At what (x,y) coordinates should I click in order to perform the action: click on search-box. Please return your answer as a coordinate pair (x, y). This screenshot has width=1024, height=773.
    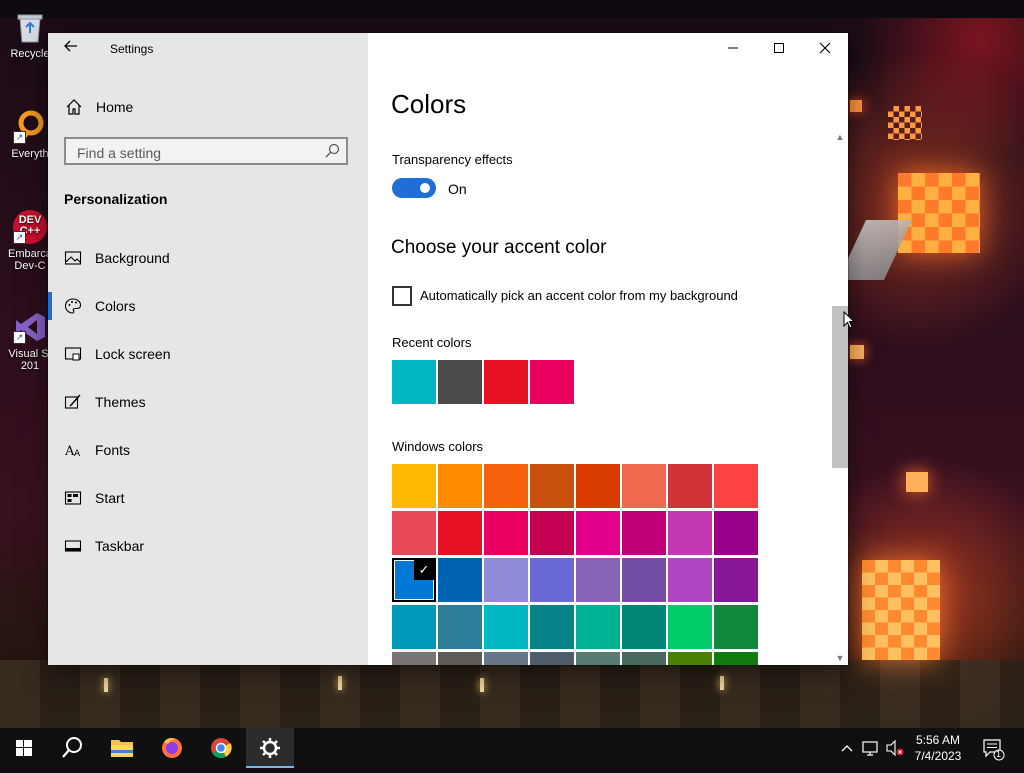
    Looking at the image, I should click on (206, 151).